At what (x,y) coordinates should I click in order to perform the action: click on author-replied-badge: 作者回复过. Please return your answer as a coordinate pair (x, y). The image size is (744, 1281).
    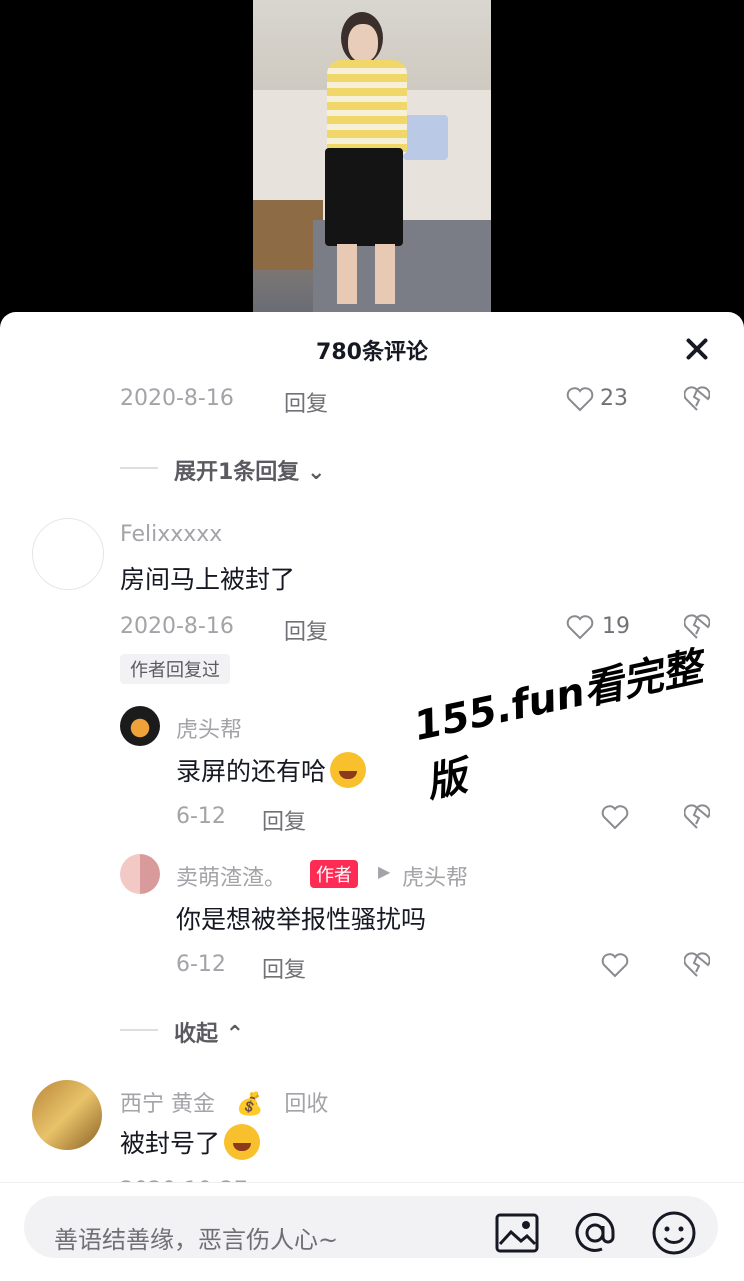
    Looking at the image, I should click on (175, 669).